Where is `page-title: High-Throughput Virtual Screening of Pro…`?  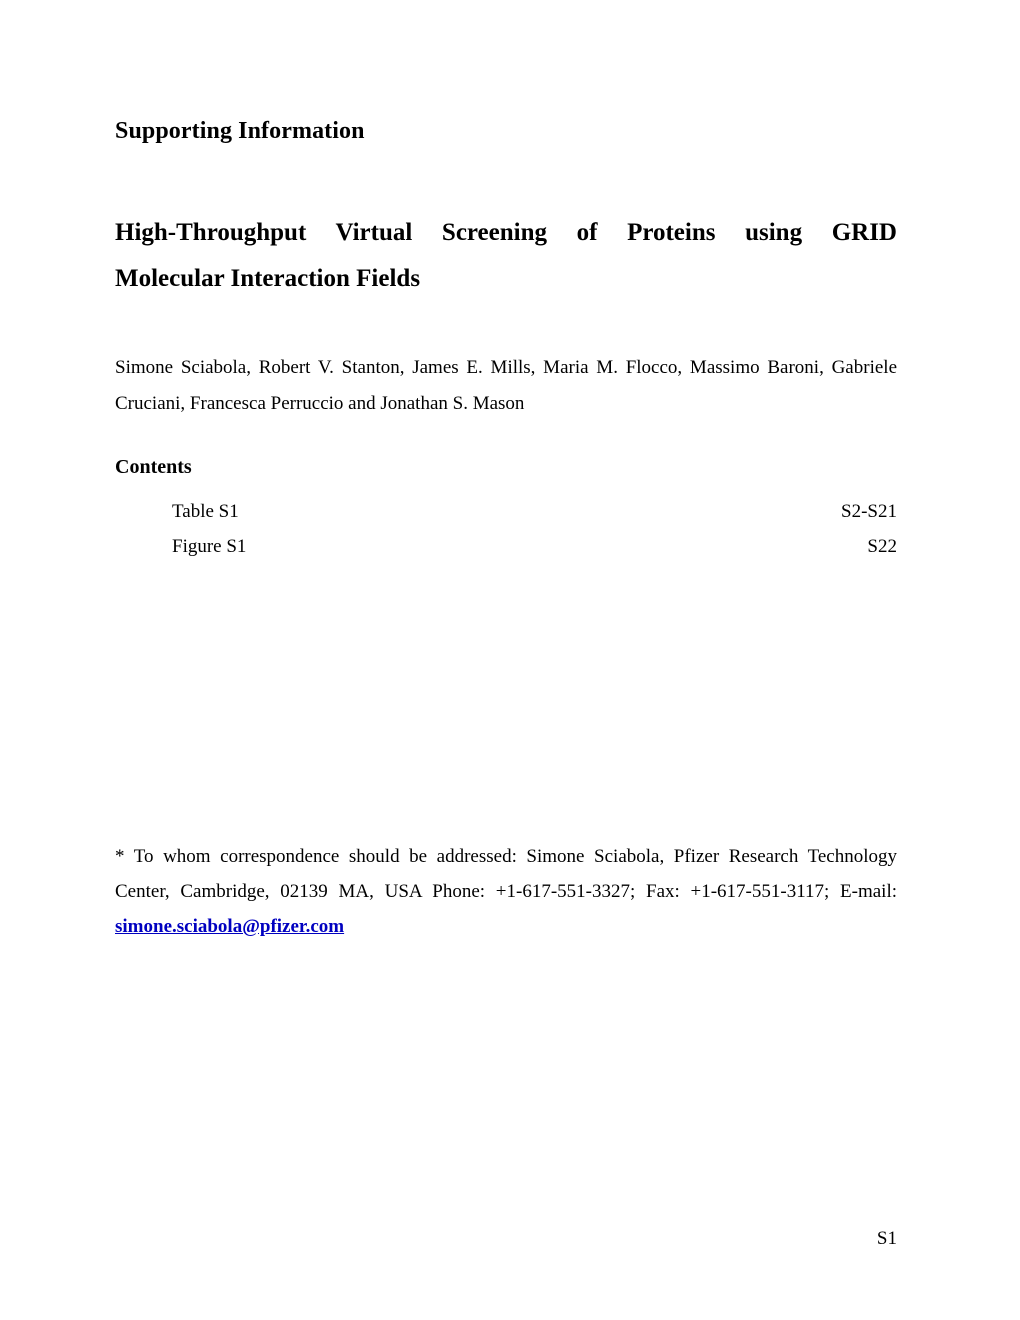 page-title: High-Throughput Virtual Screening of Pro… is located at coordinates (506, 256).